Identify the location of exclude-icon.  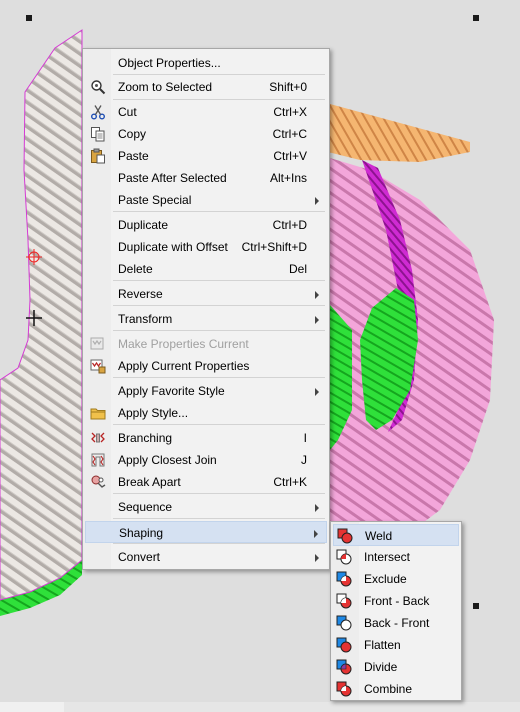
(344, 579).